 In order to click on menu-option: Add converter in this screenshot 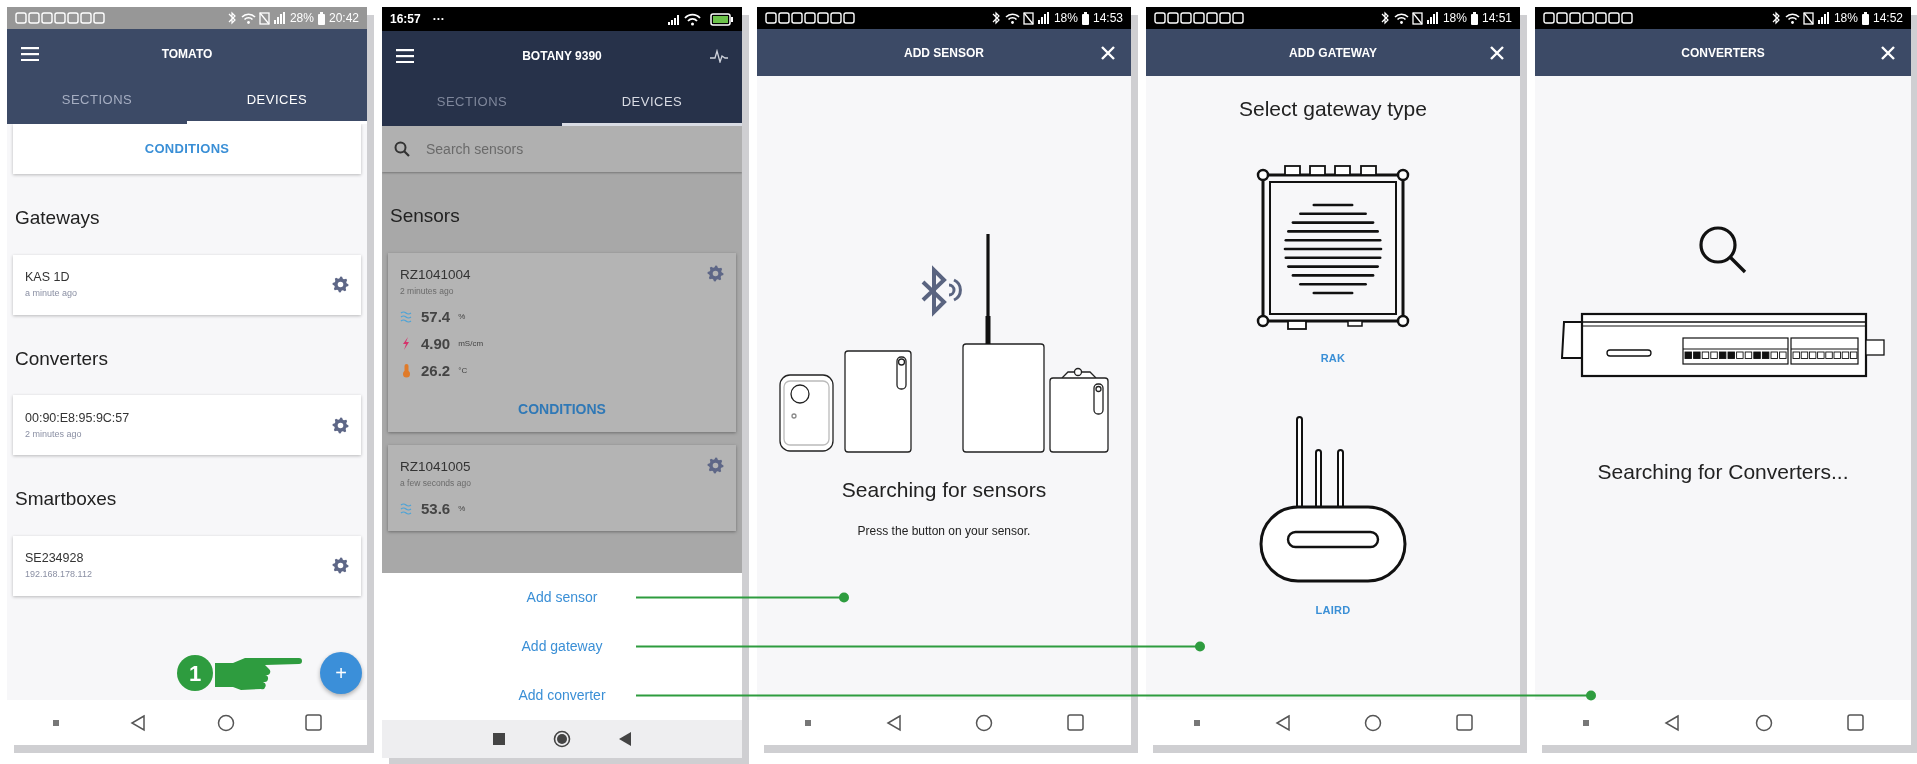, I will do `click(562, 695)`.